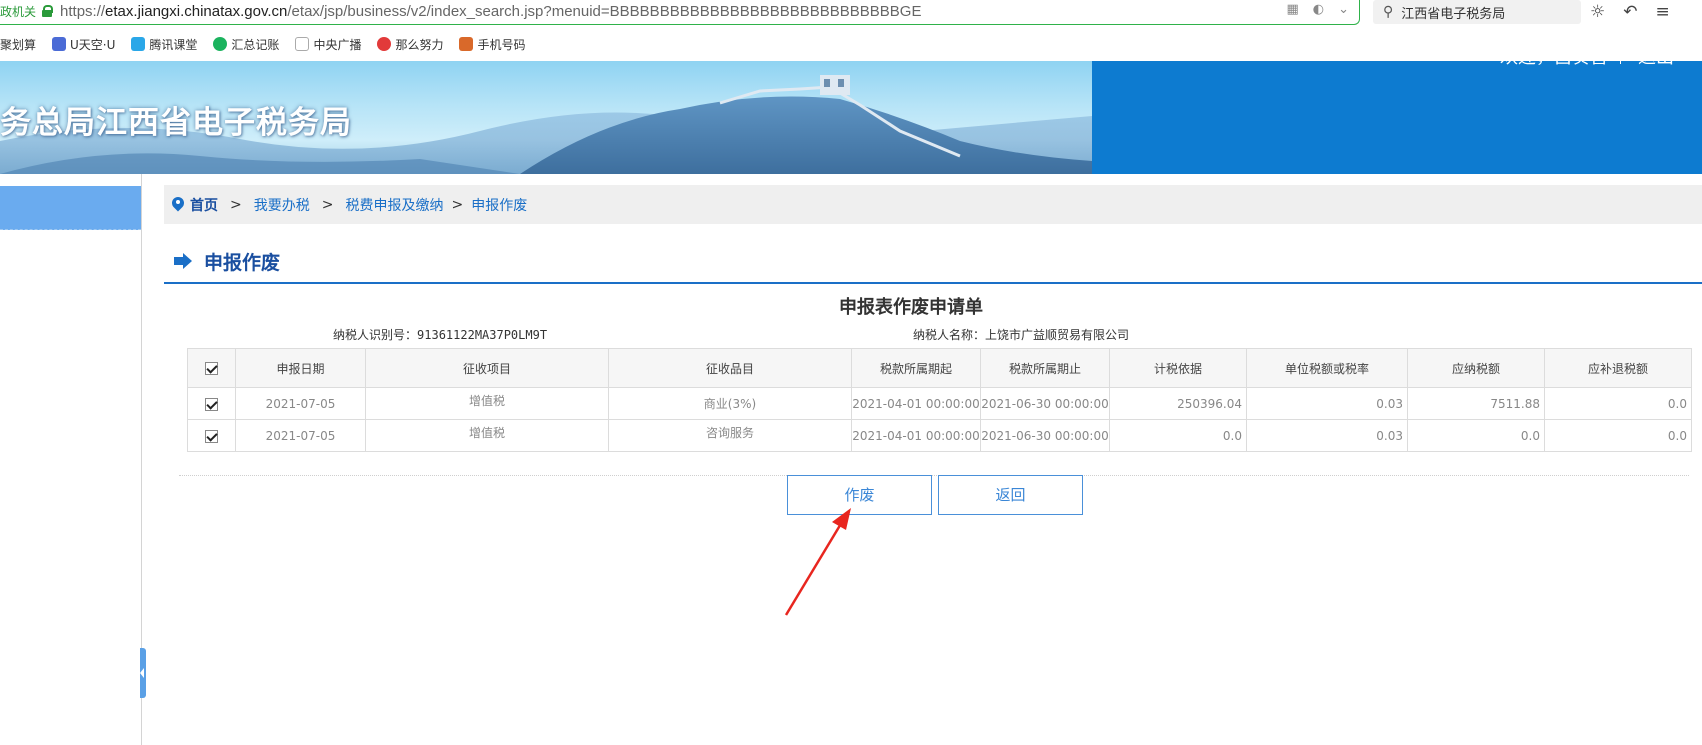 Image resolution: width=1702 pixels, height=745 pixels. Describe the element at coordinates (730, 435) in the screenshot. I see `table-cell: 咨询服务` at that location.